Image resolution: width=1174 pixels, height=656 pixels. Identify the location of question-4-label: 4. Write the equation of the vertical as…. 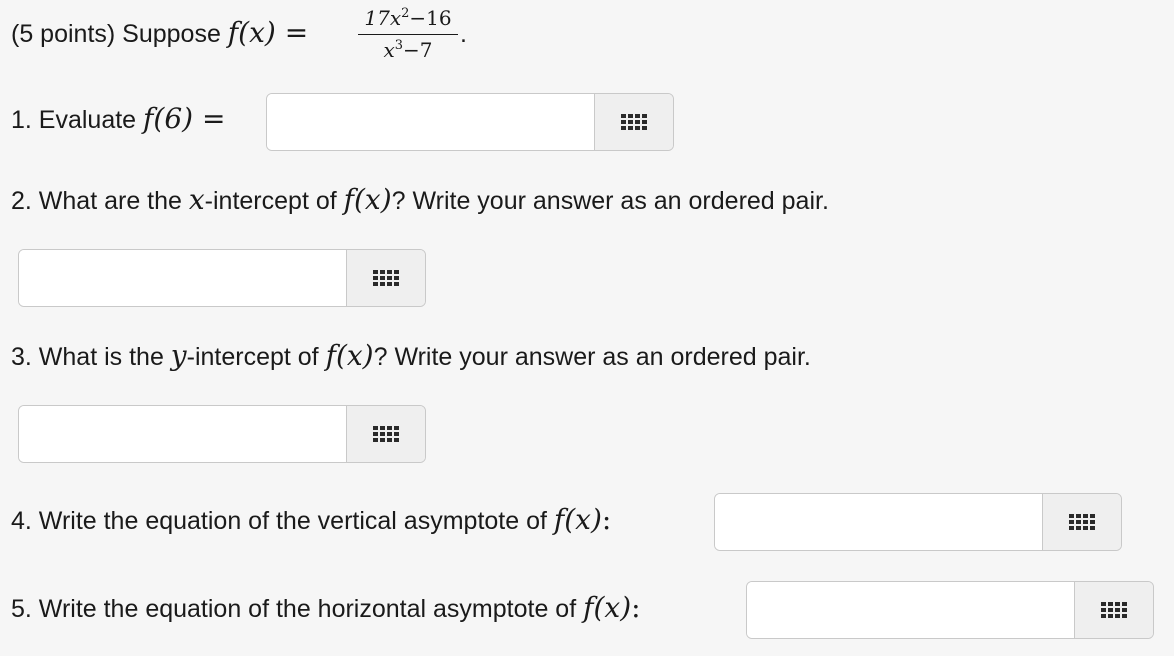
(311, 519).